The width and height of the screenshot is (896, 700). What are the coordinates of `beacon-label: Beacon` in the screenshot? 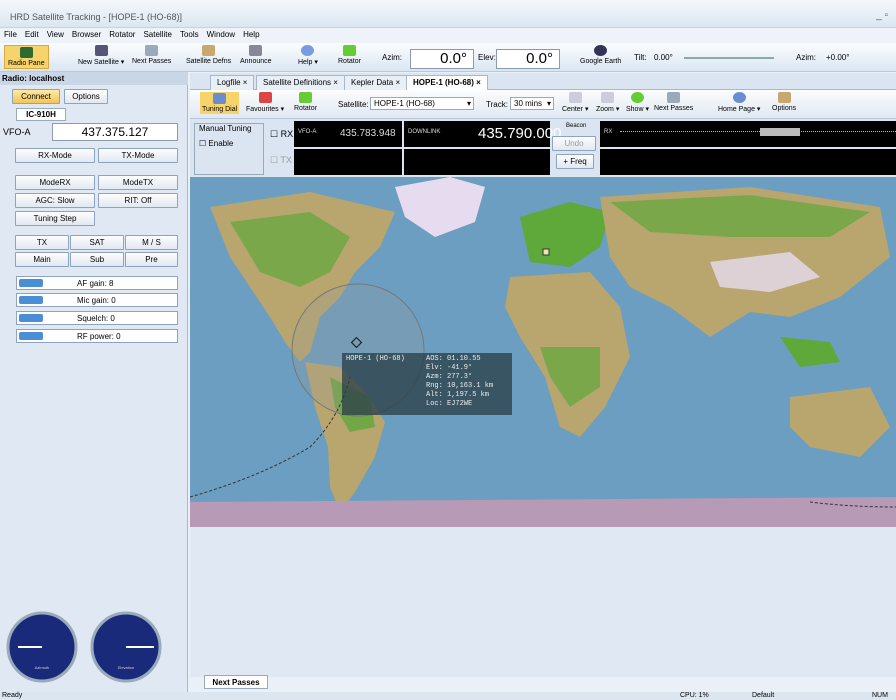 It's located at (576, 126).